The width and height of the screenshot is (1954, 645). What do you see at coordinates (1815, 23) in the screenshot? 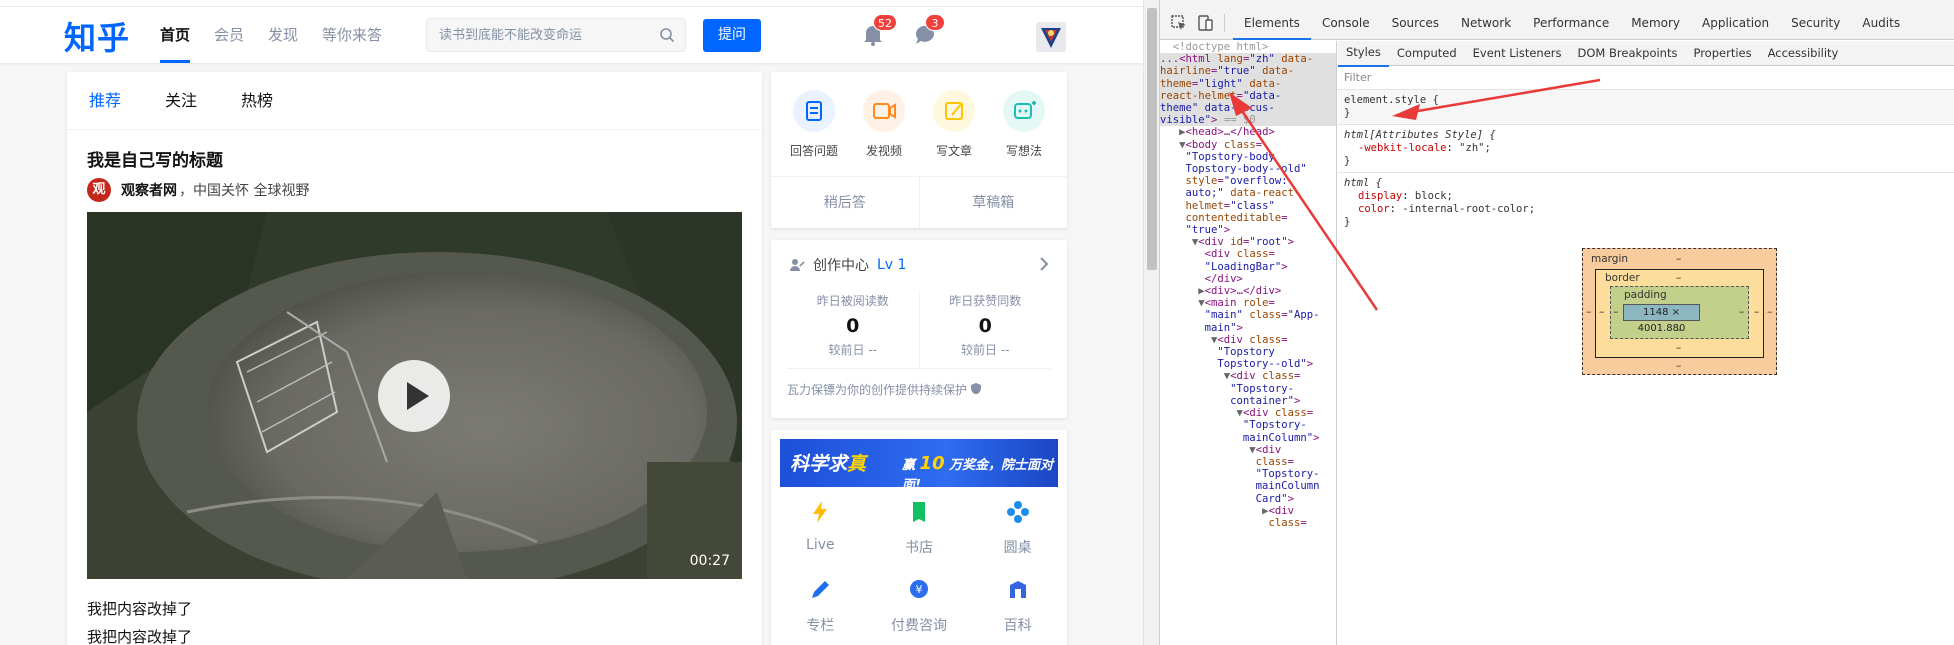
I see `tab-security: Security` at bounding box center [1815, 23].